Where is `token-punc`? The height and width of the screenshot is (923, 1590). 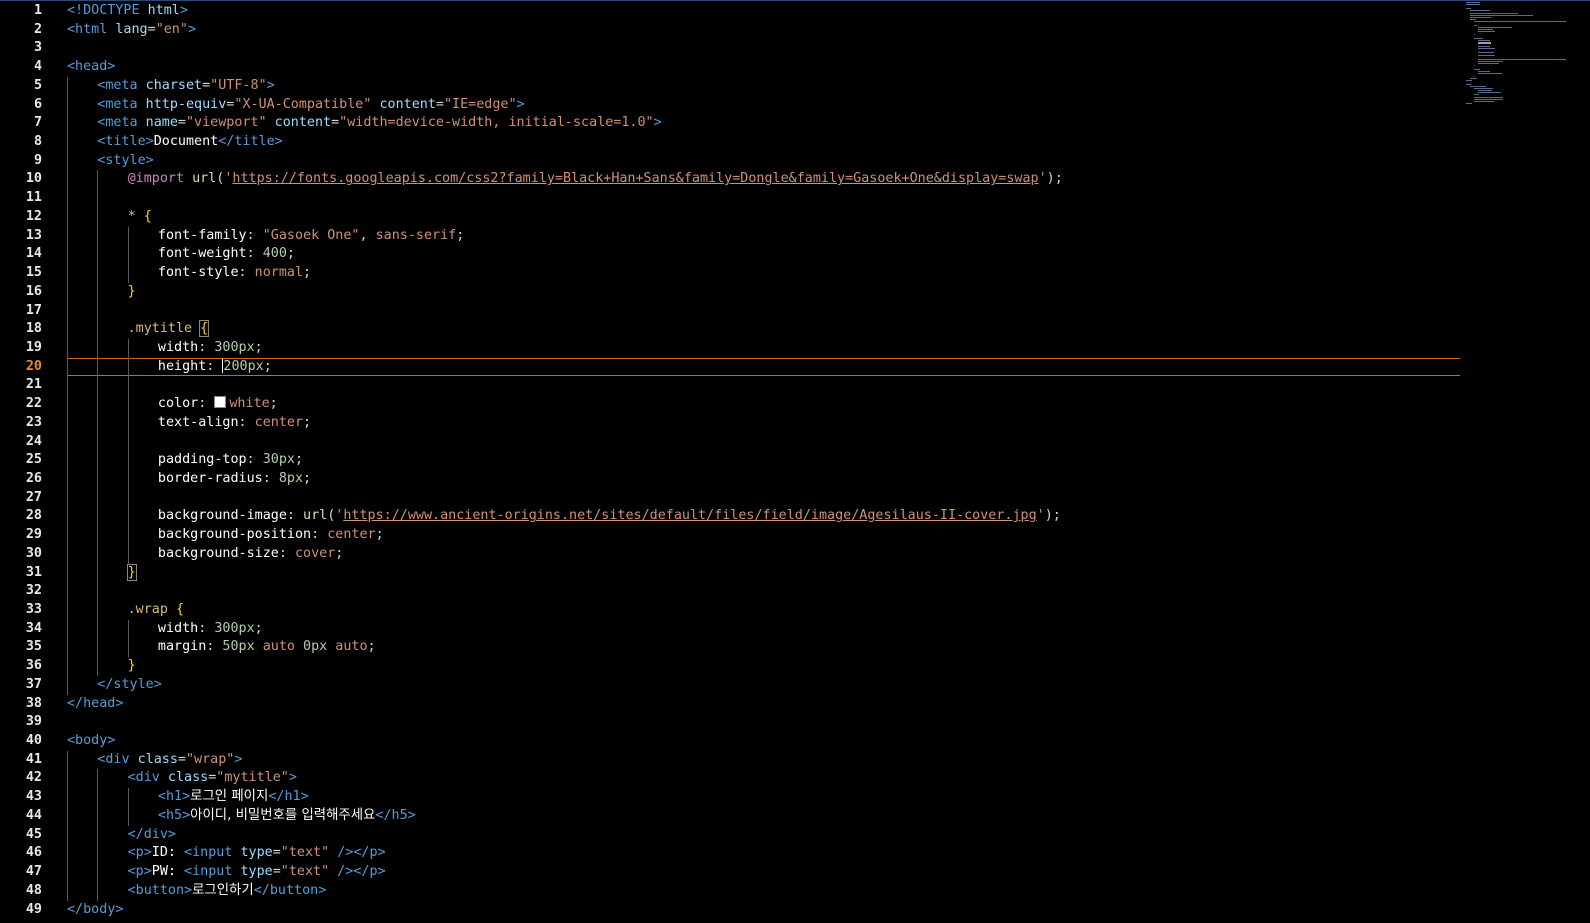 token-punc is located at coordinates (333, 871).